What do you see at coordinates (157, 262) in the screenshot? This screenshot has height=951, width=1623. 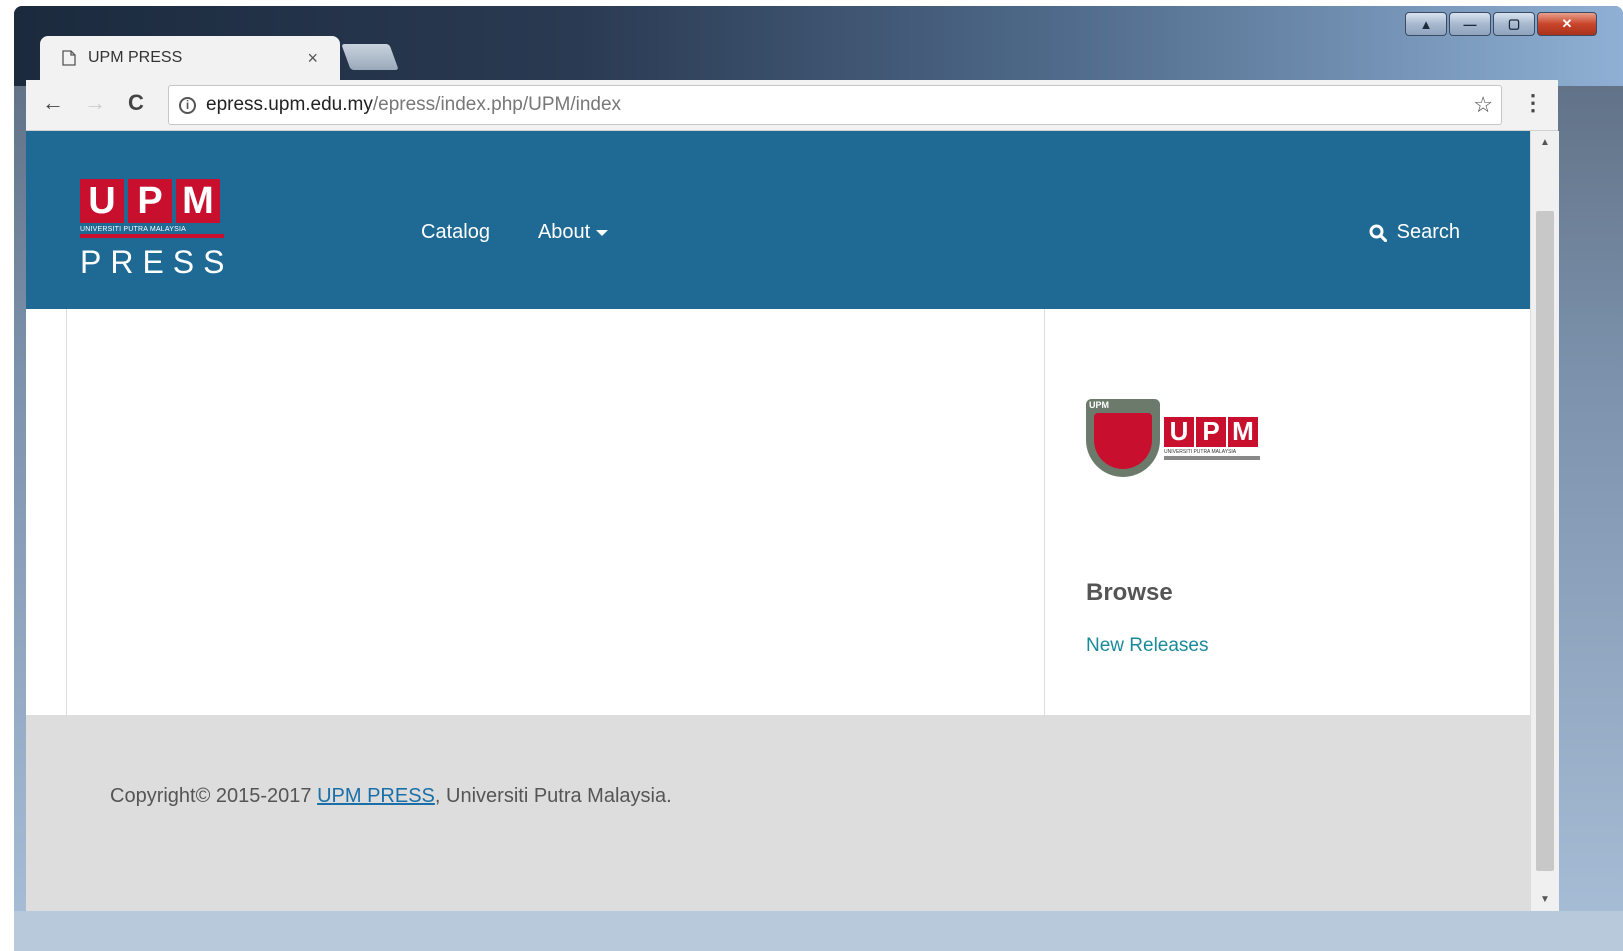 I see `logo-press-text: PRESS` at bounding box center [157, 262].